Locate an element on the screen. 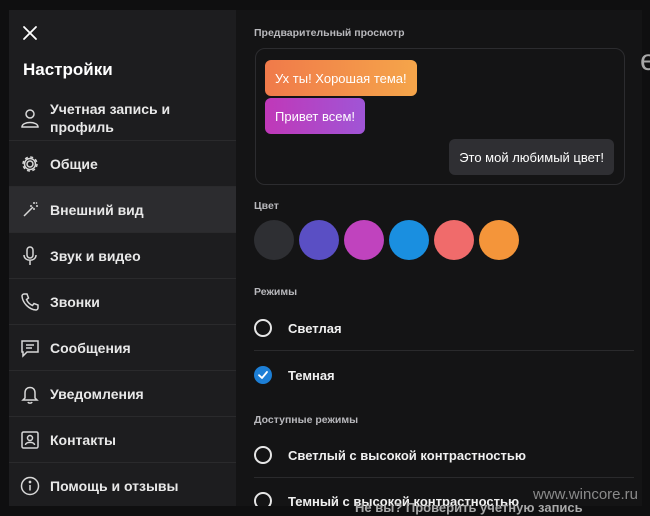 Image resolution: width=650 pixels, height=516 pixels. close-icon is located at coordinates (30, 33).